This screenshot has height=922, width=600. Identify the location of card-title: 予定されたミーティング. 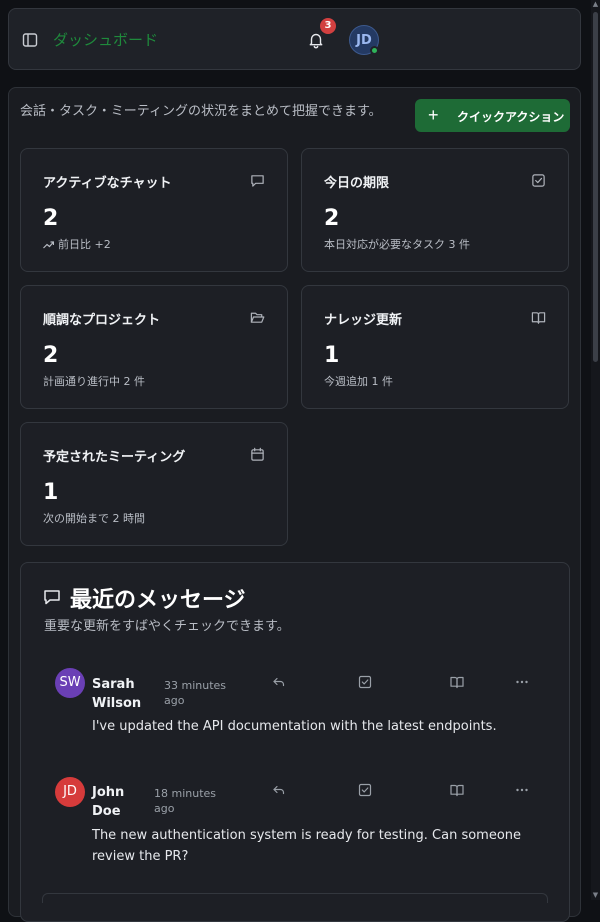
(114, 457).